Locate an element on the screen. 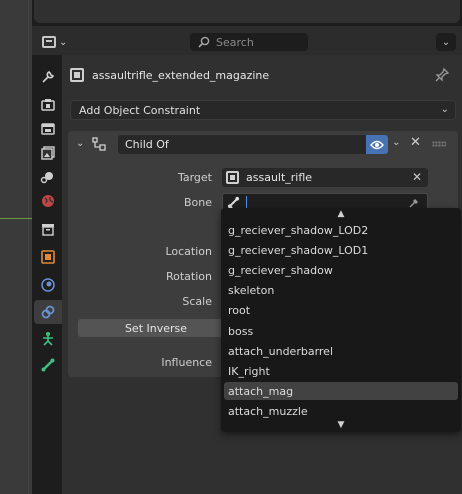  object-header: assaultrifle_extended_magazine is located at coordinates (260, 75).